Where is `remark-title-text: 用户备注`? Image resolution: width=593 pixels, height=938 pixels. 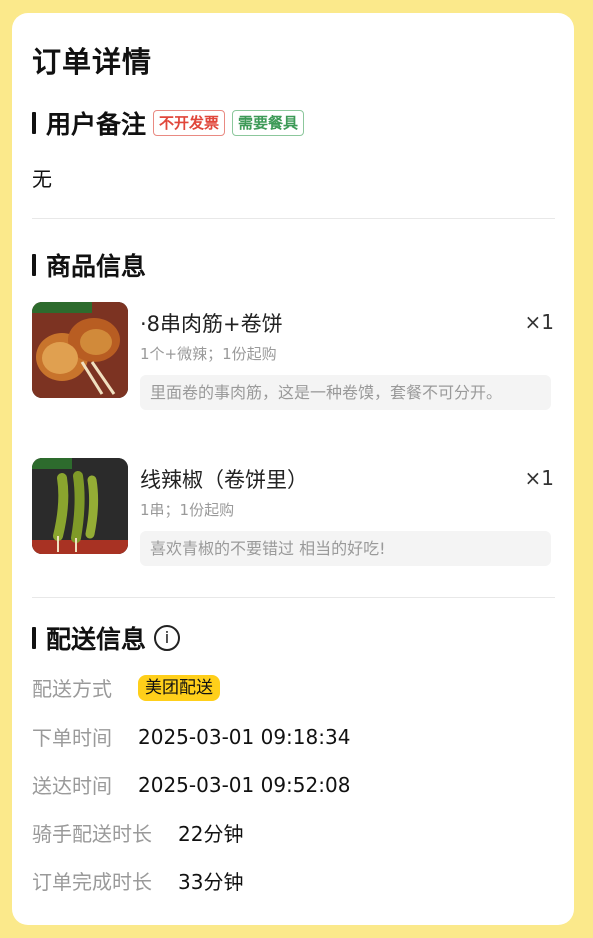
remark-title-text: 用户备注 is located at coordinates (96, 124).